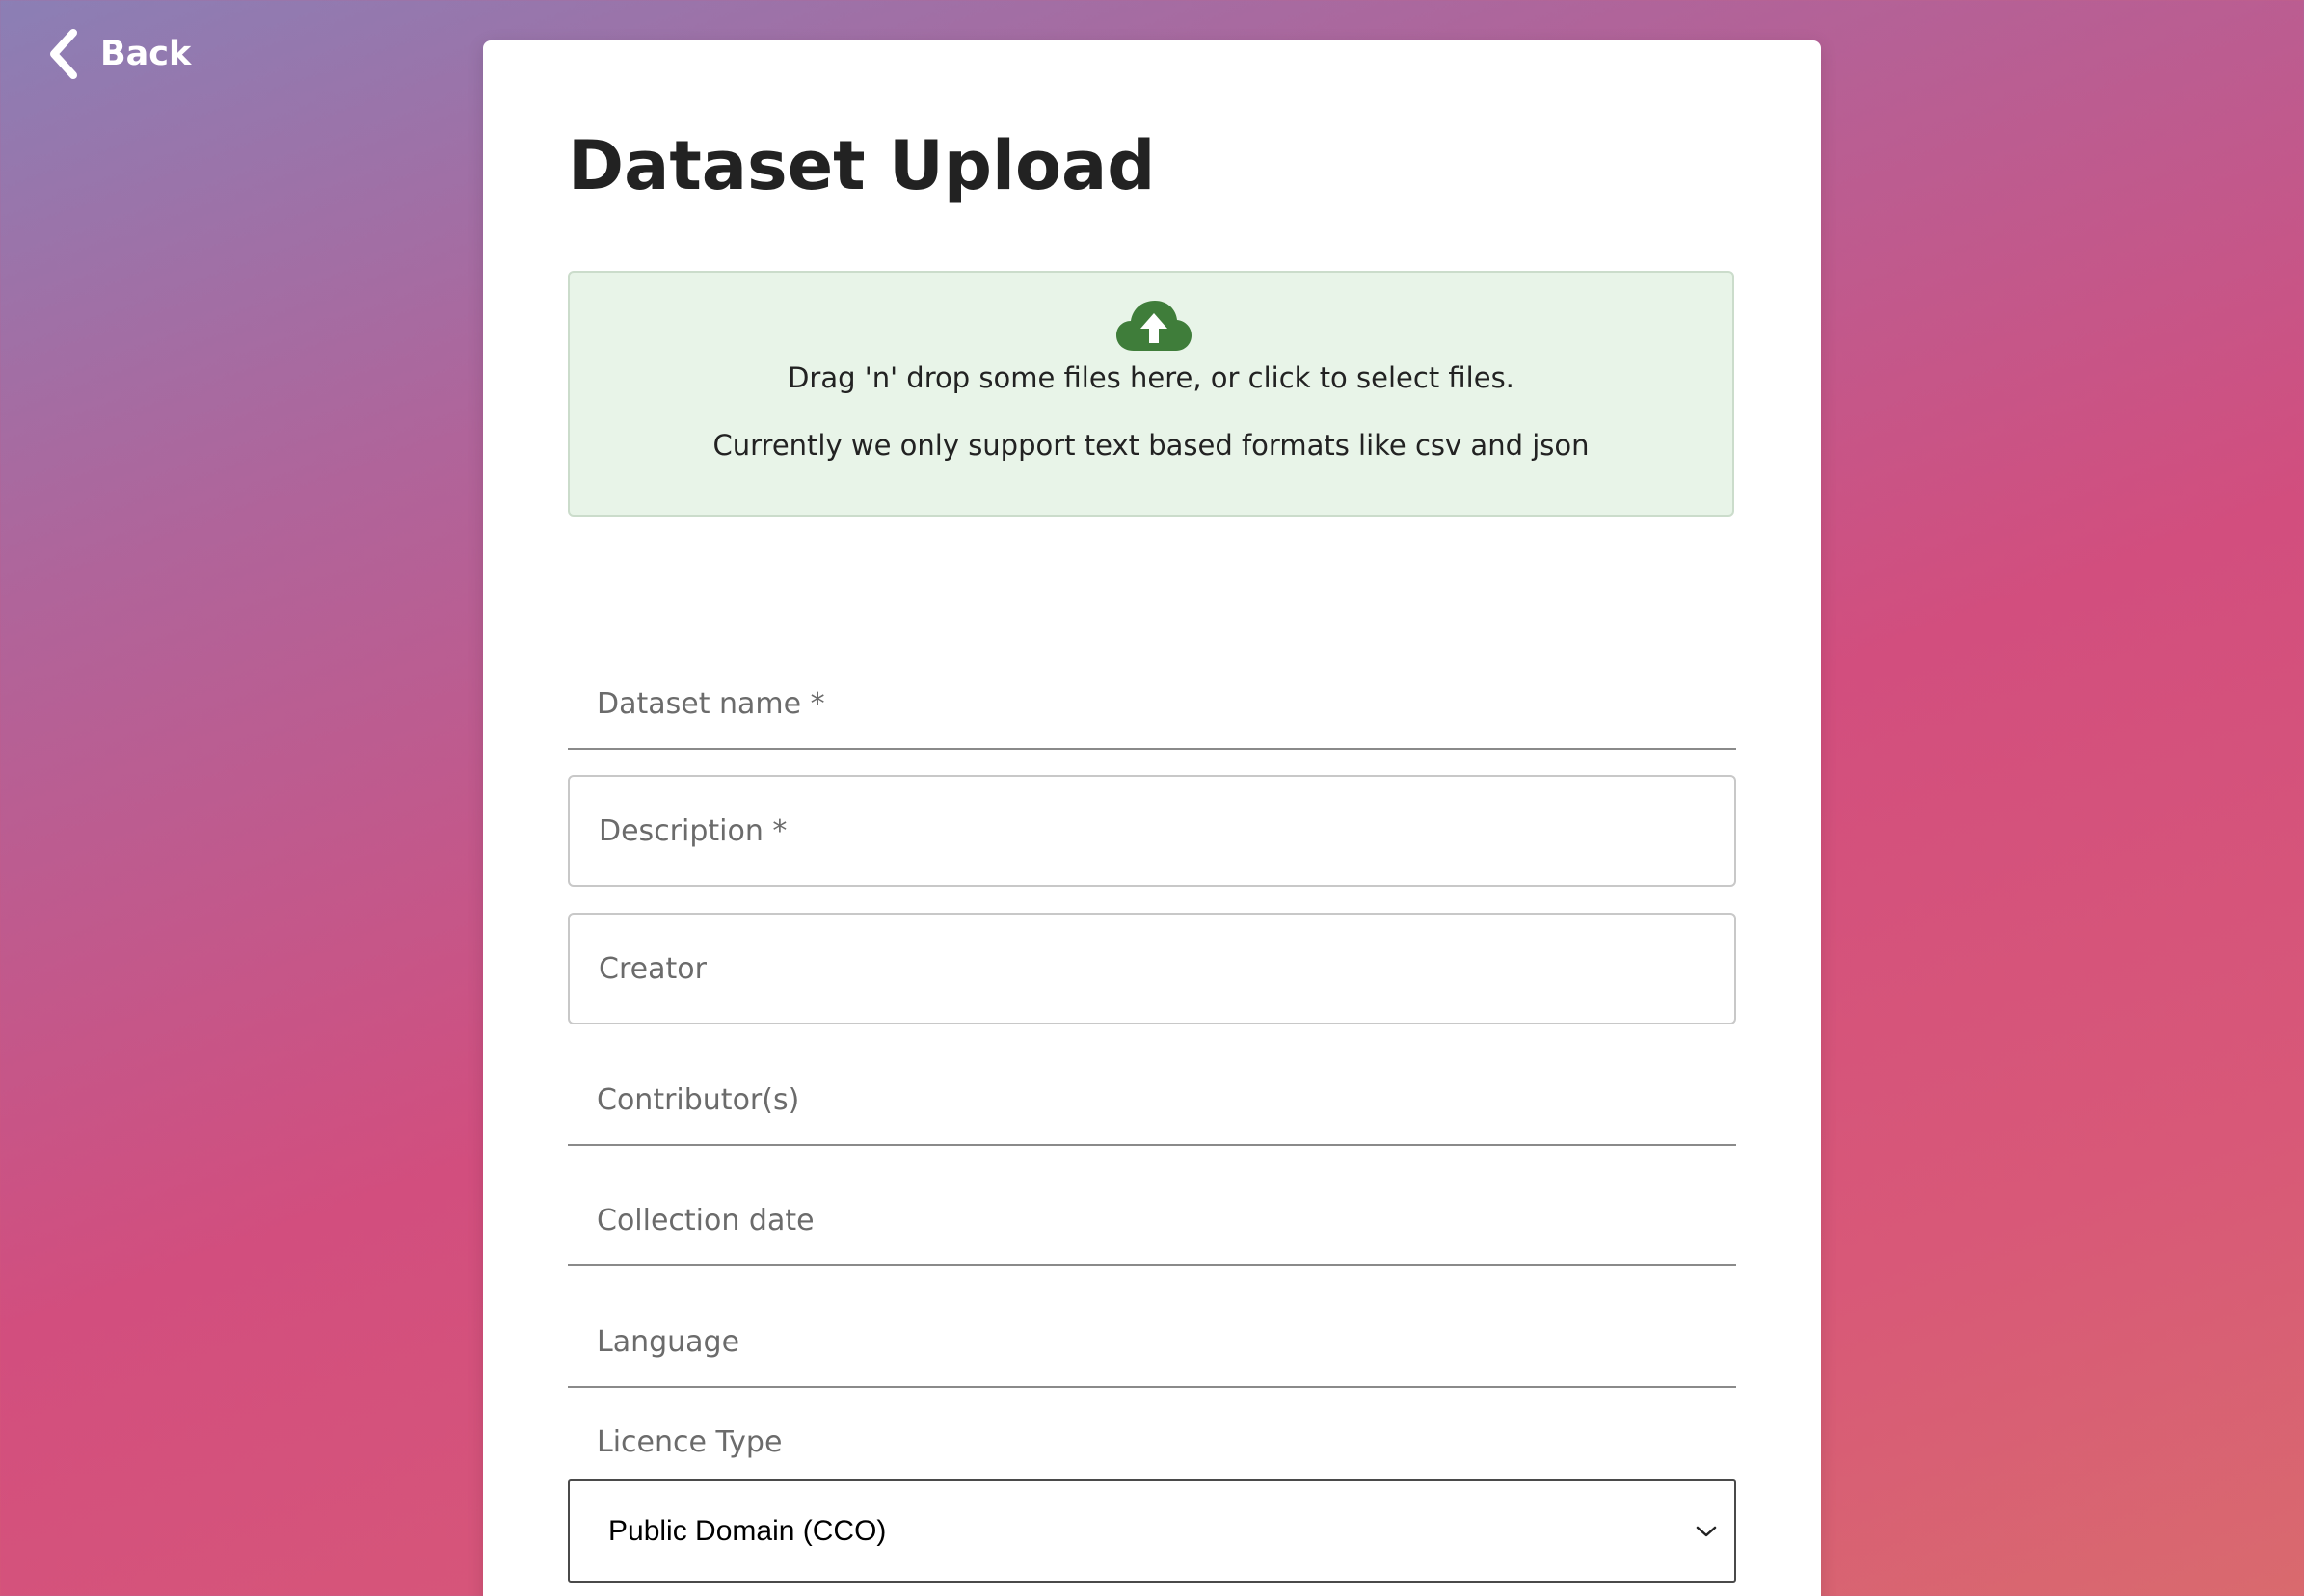 The width and height of the screenshot is (2304, 1596). I want to click on dataset-name-input, so click(1152, 703).